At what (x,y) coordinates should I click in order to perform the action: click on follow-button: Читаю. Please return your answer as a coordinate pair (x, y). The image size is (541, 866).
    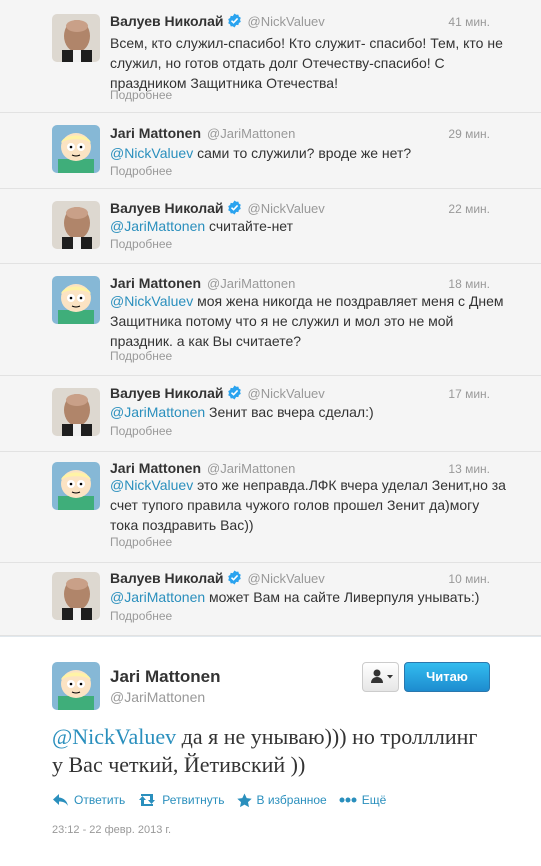
    Looking at the image, I should click on (447, 677).